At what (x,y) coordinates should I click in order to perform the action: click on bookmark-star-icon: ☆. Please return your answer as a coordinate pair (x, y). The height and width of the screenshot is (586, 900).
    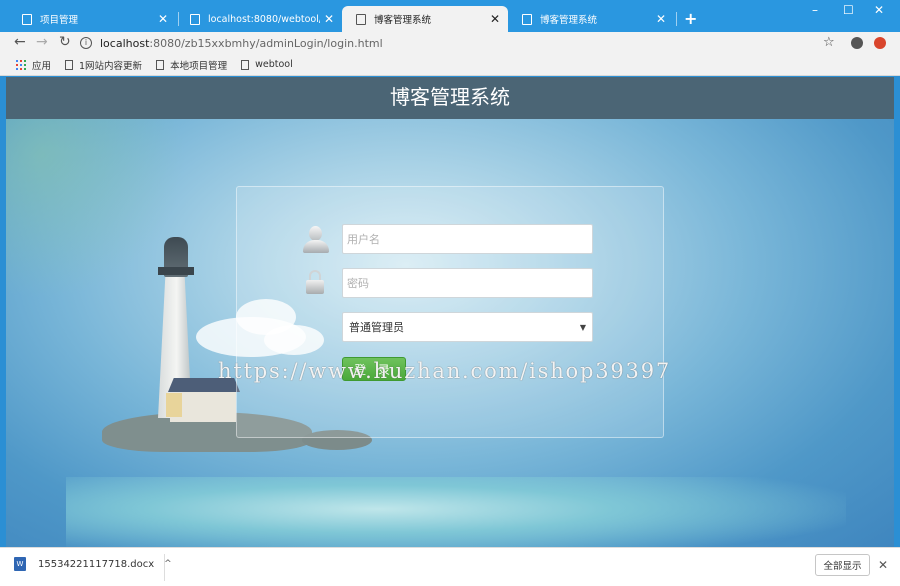
    Looking at the image, I should click on (829, 42).